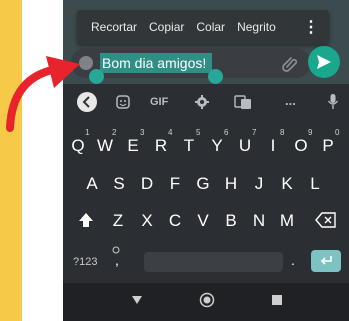 This screenshot has width=349, height=321. What do you see at coordinates (256, 27) in the screenshot?
I see `menu-bold: Negrito` at bounding box center [256, 27].